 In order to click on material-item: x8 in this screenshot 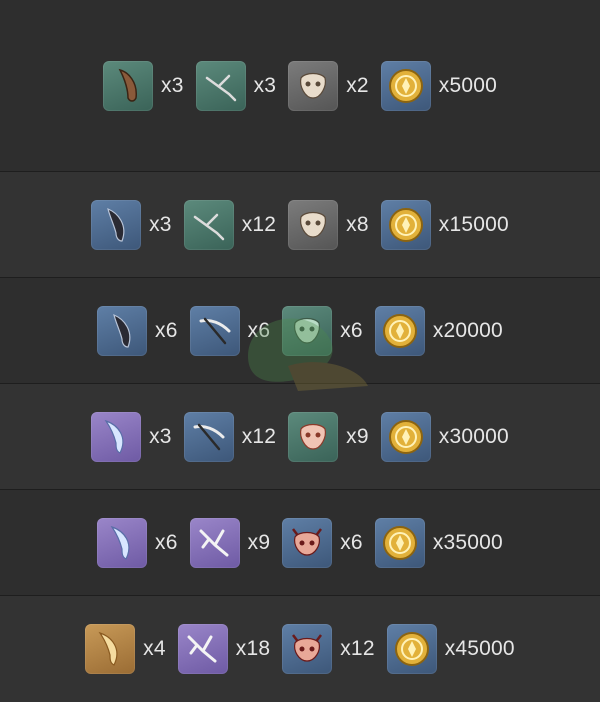, I will do `click(328, 224)`.